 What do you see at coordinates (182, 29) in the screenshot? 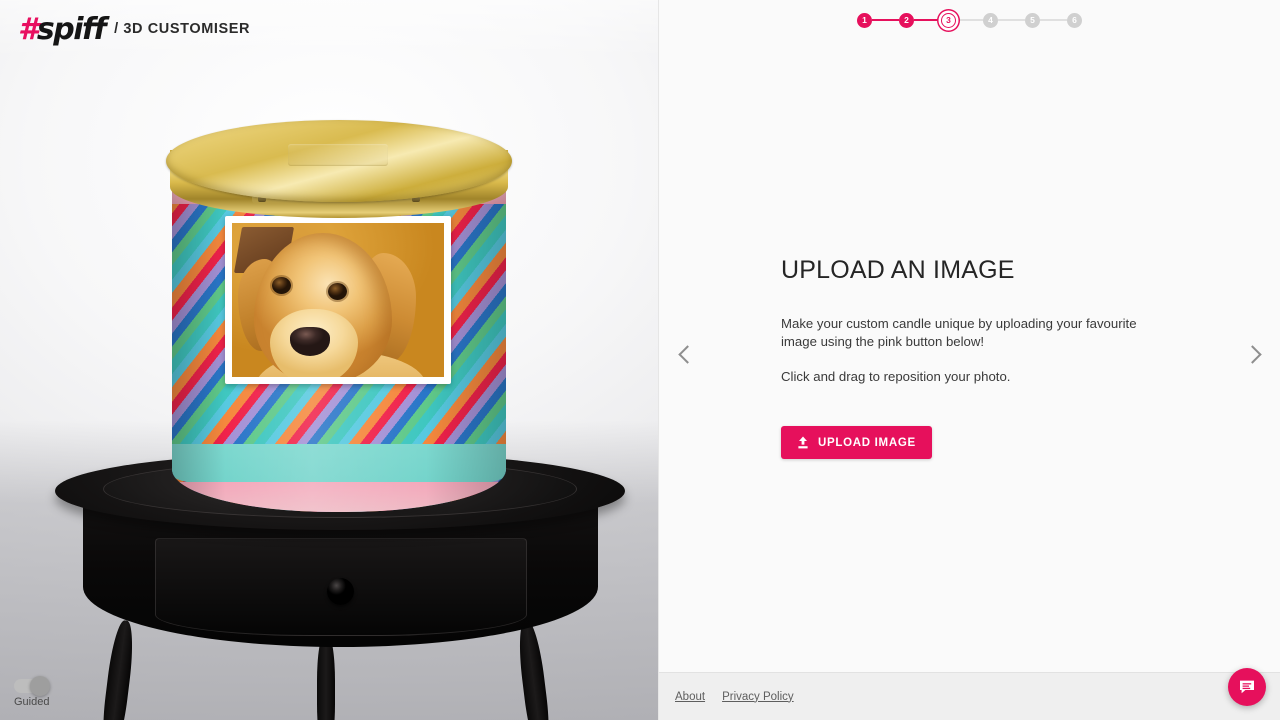
I see `app-subtitle: / 3D CUSTOMISER` at bounding box center [182, 29].